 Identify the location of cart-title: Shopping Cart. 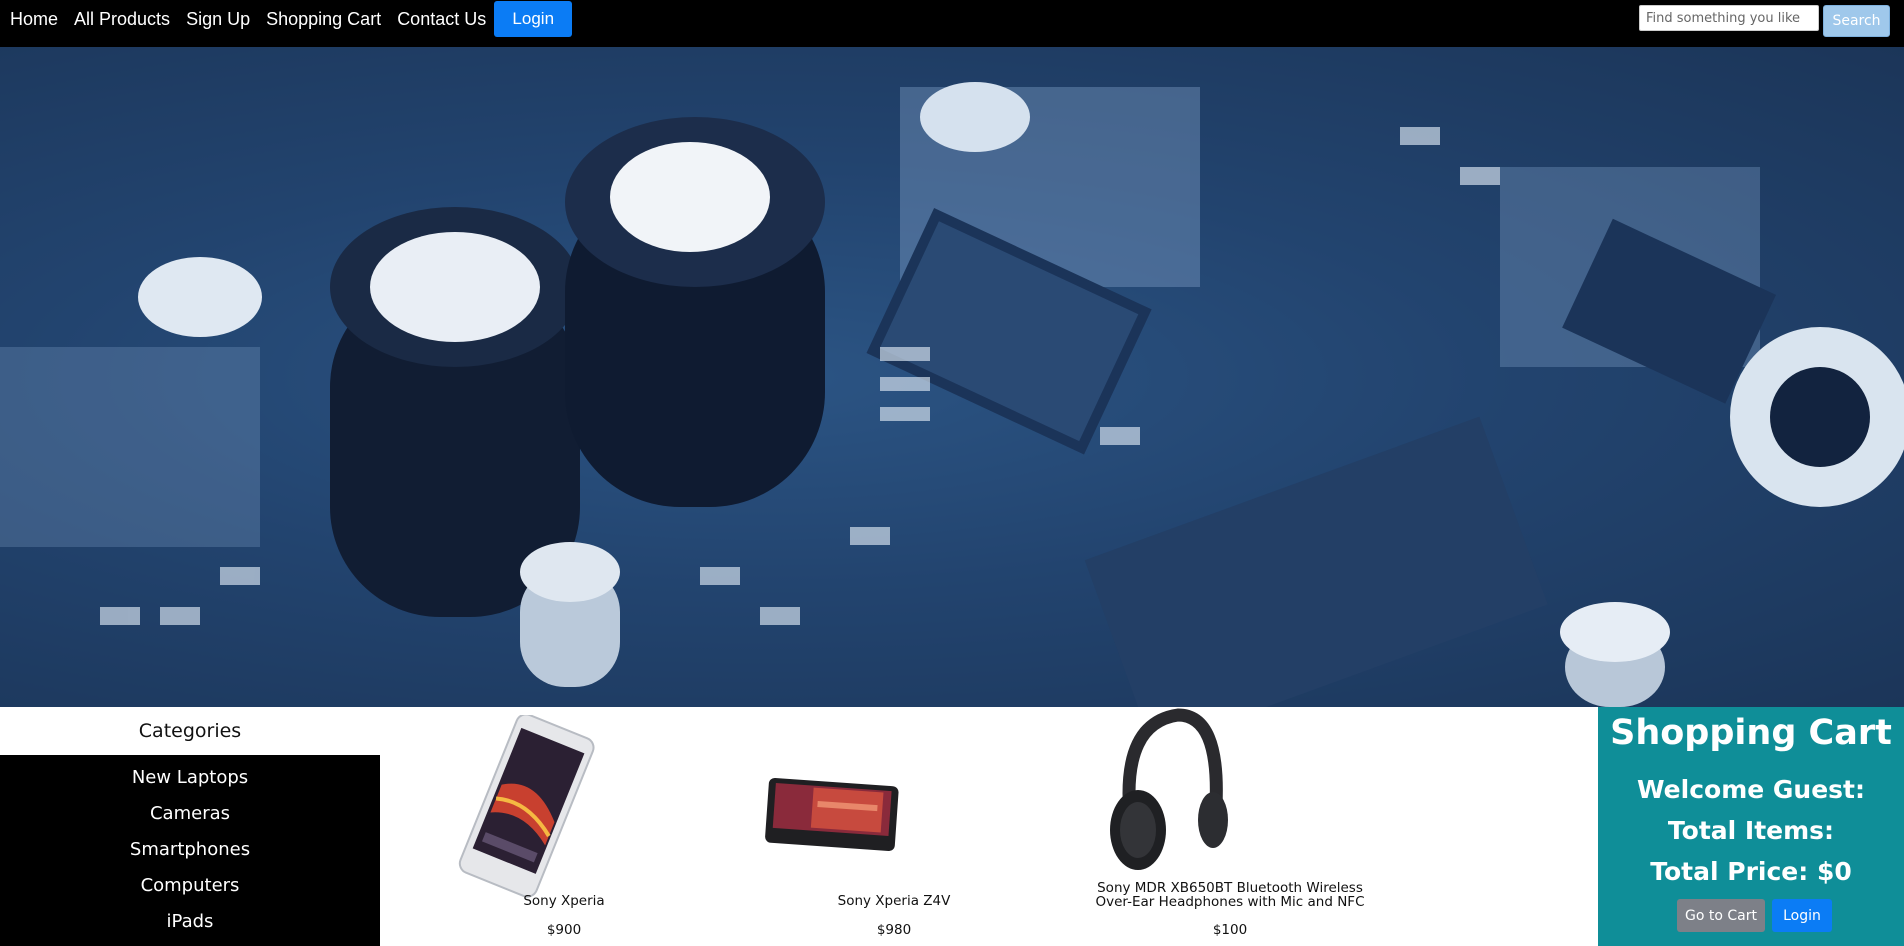
(1751, 733).